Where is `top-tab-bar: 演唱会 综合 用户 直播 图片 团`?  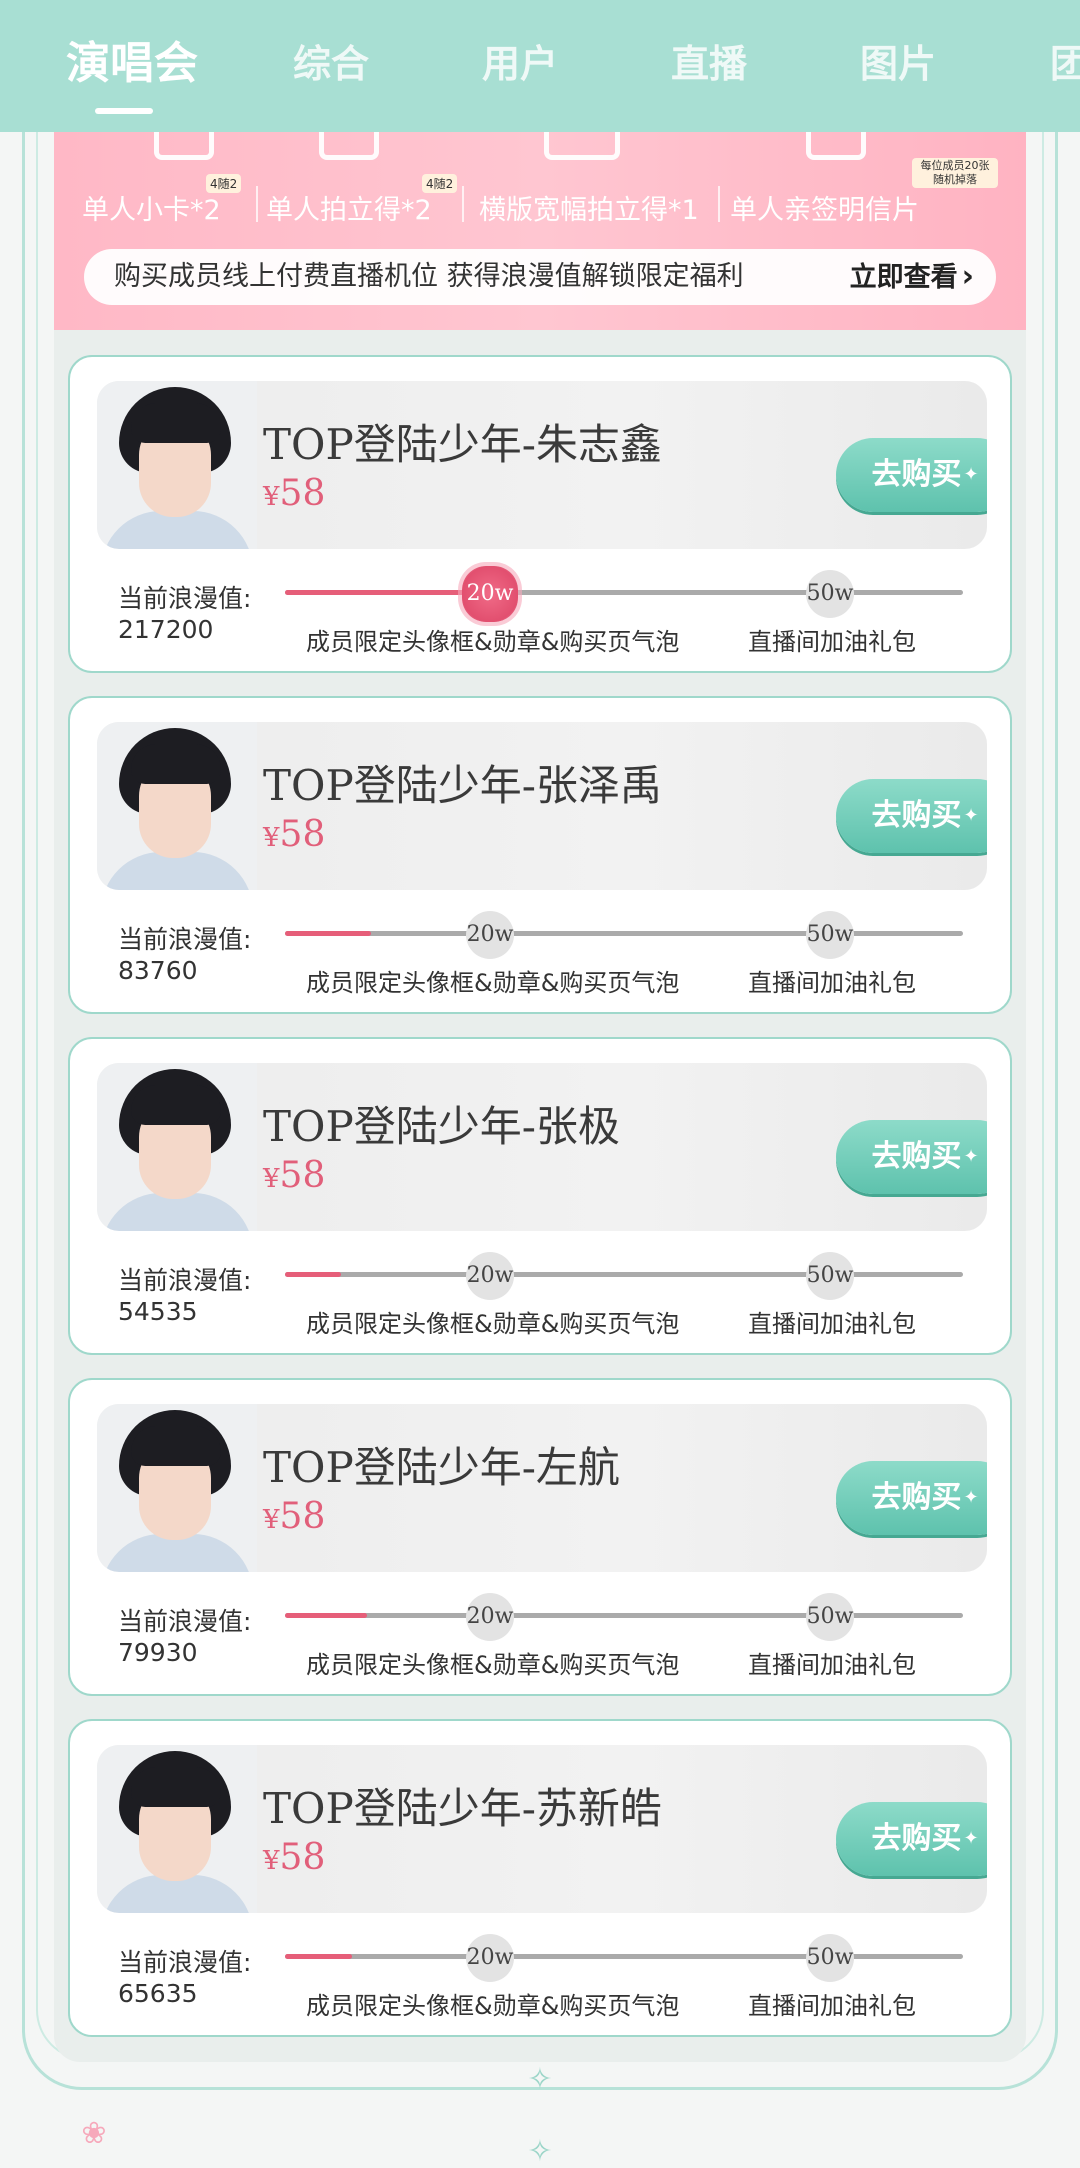 top-tab-bar: 演唱会 综合 用户 直播 图片 团 is located at coordinates (540, 66).